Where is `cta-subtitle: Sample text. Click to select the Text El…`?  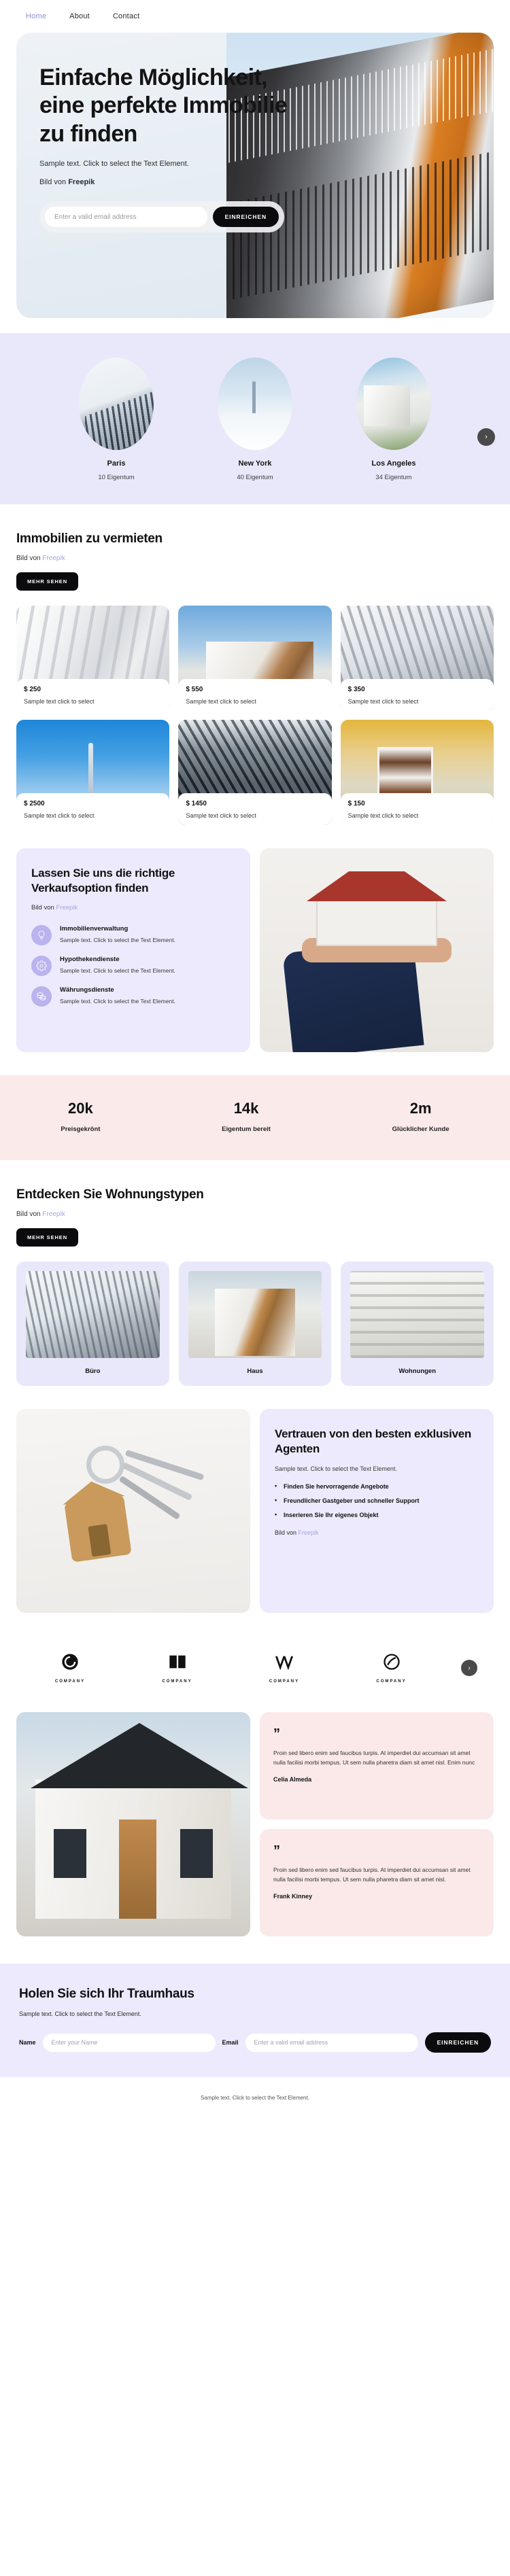 cta-subtitle: Sample text. Click to select the Text El… is located at coordinates (80, 2014).